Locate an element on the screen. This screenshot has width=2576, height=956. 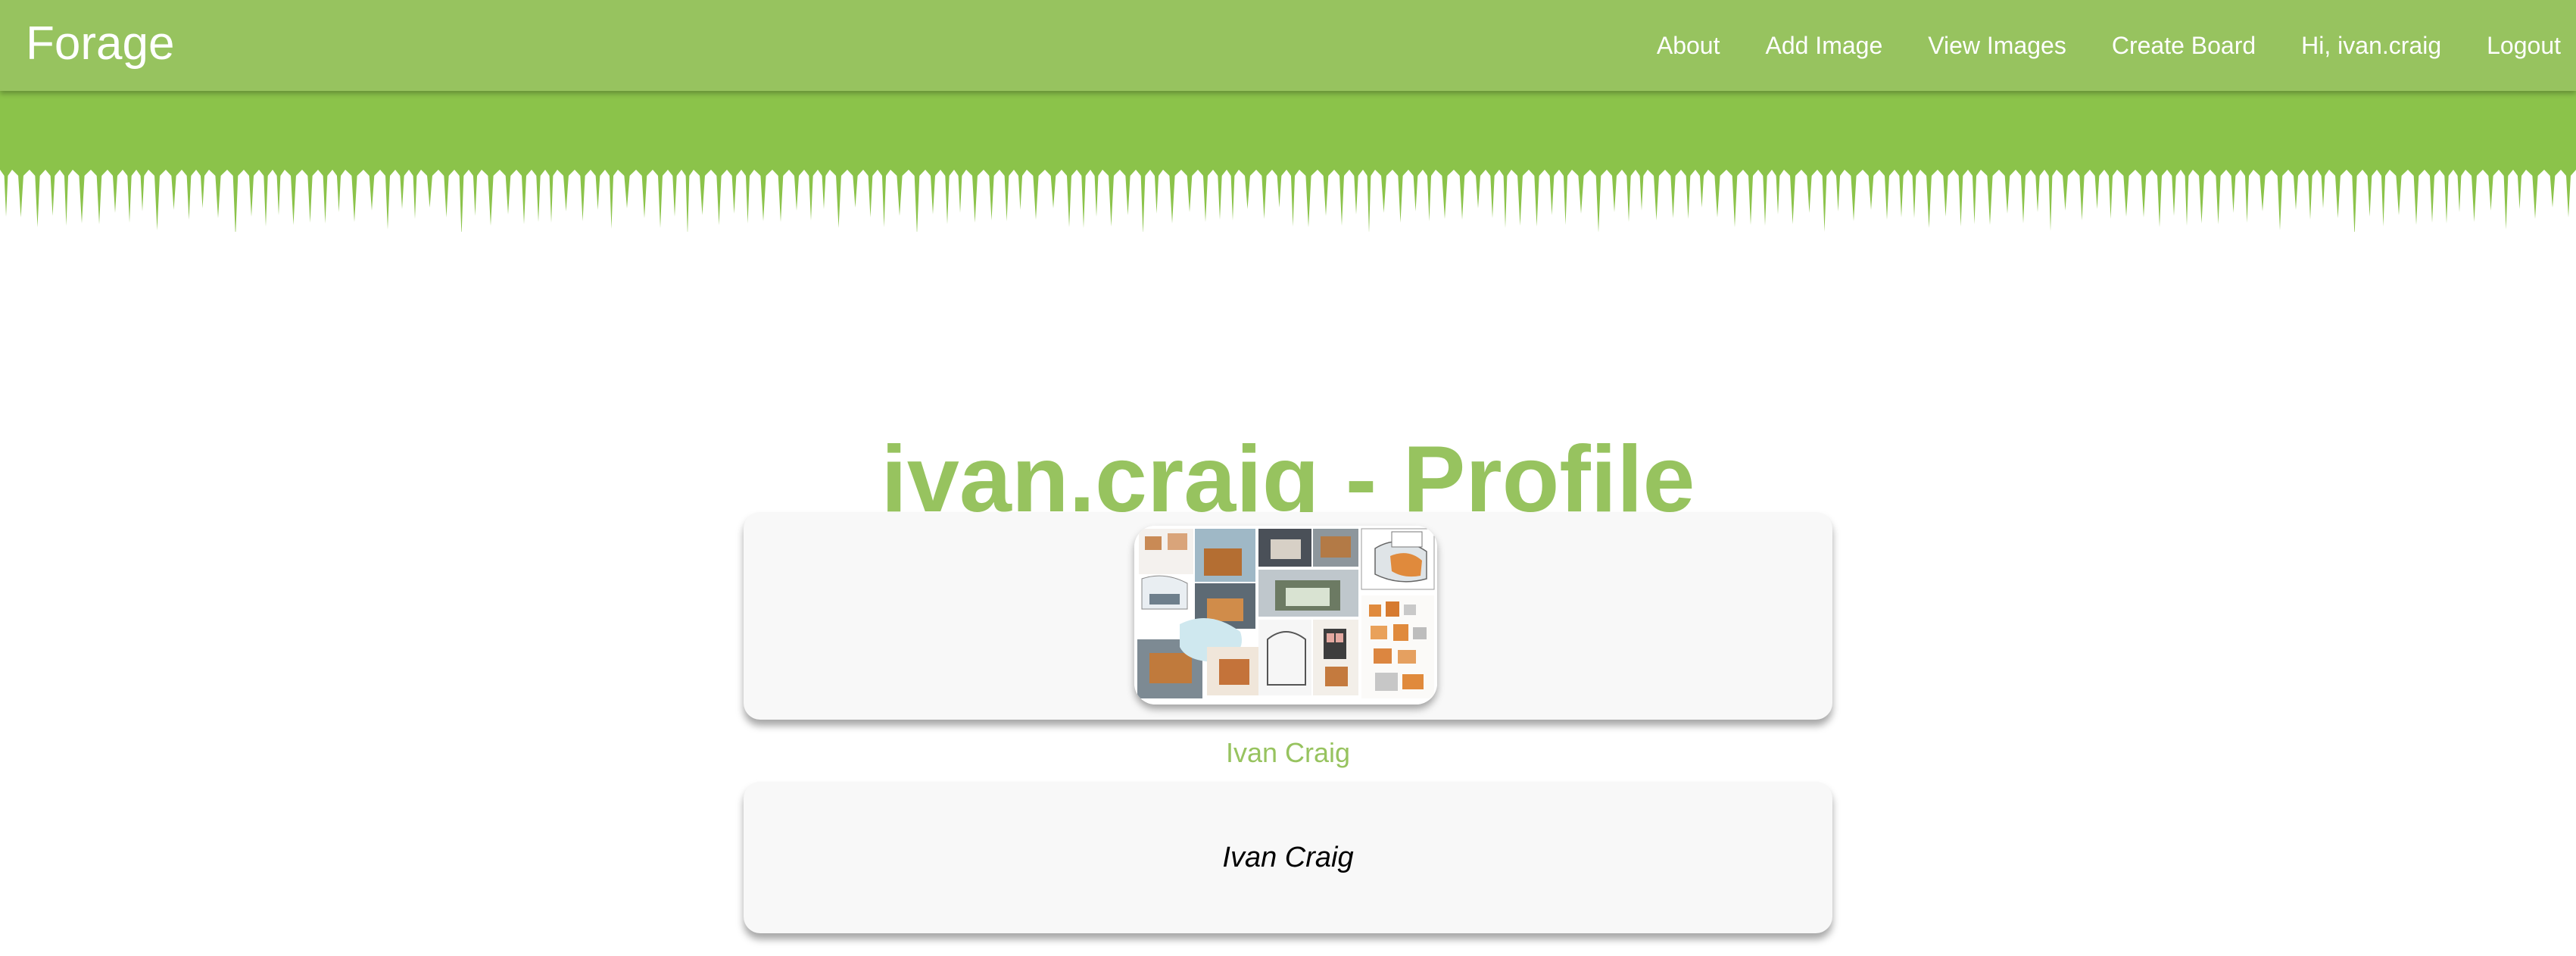
nav-link-view-images: View Images is located at coordinates (1997, 46).